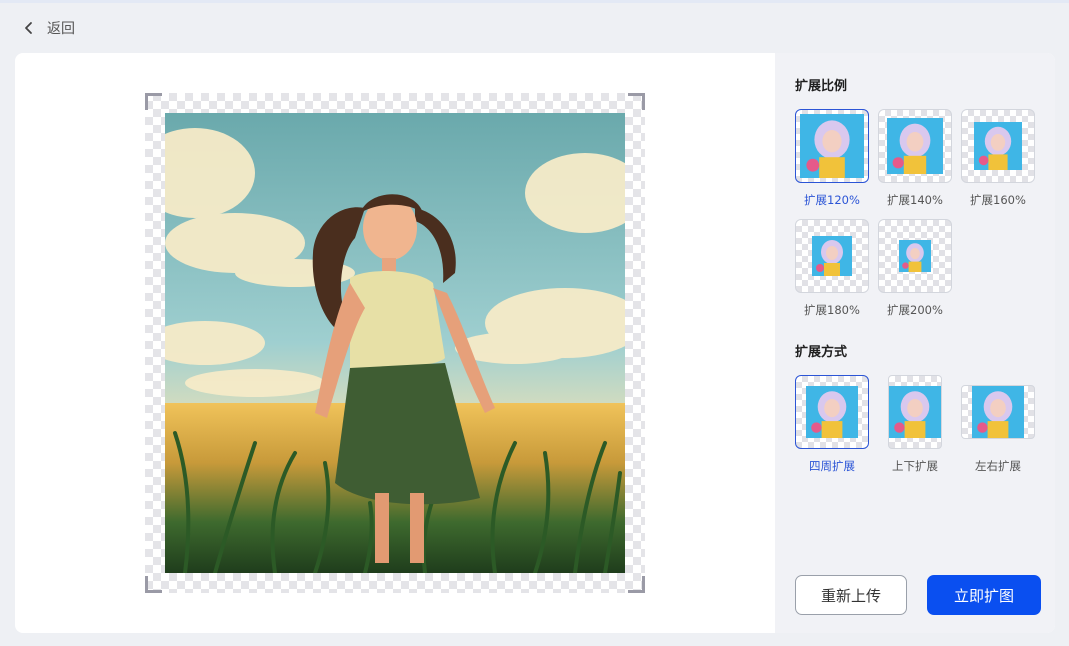 This screenshot has height=646, width=1069. What do you see at coordinates (998, 200) in the screenshot?
I see `ratio-option-label: 扩展160%` at bounding box center [998, 200].